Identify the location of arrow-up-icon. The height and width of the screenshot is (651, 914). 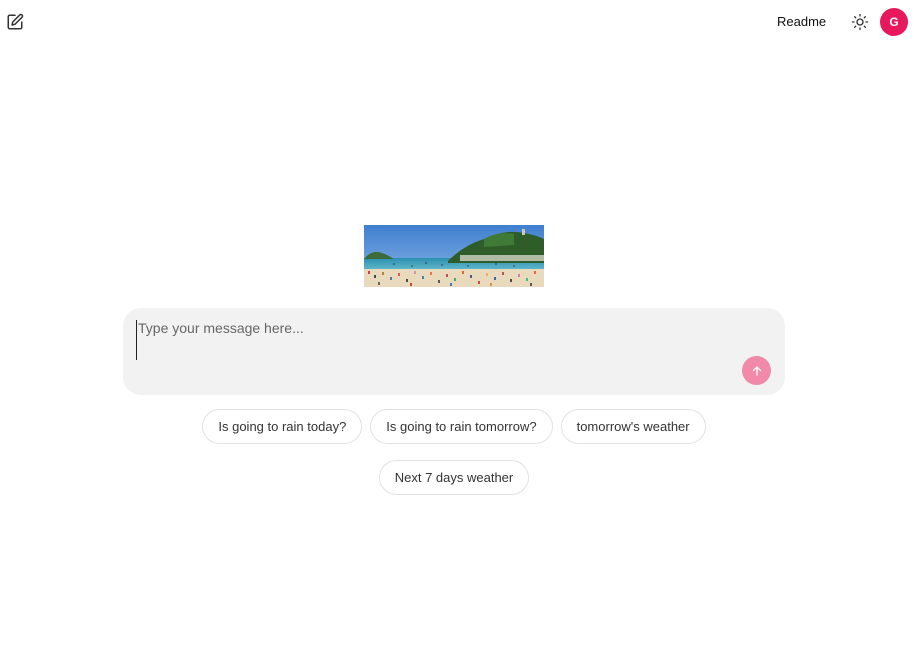
(756, 370).